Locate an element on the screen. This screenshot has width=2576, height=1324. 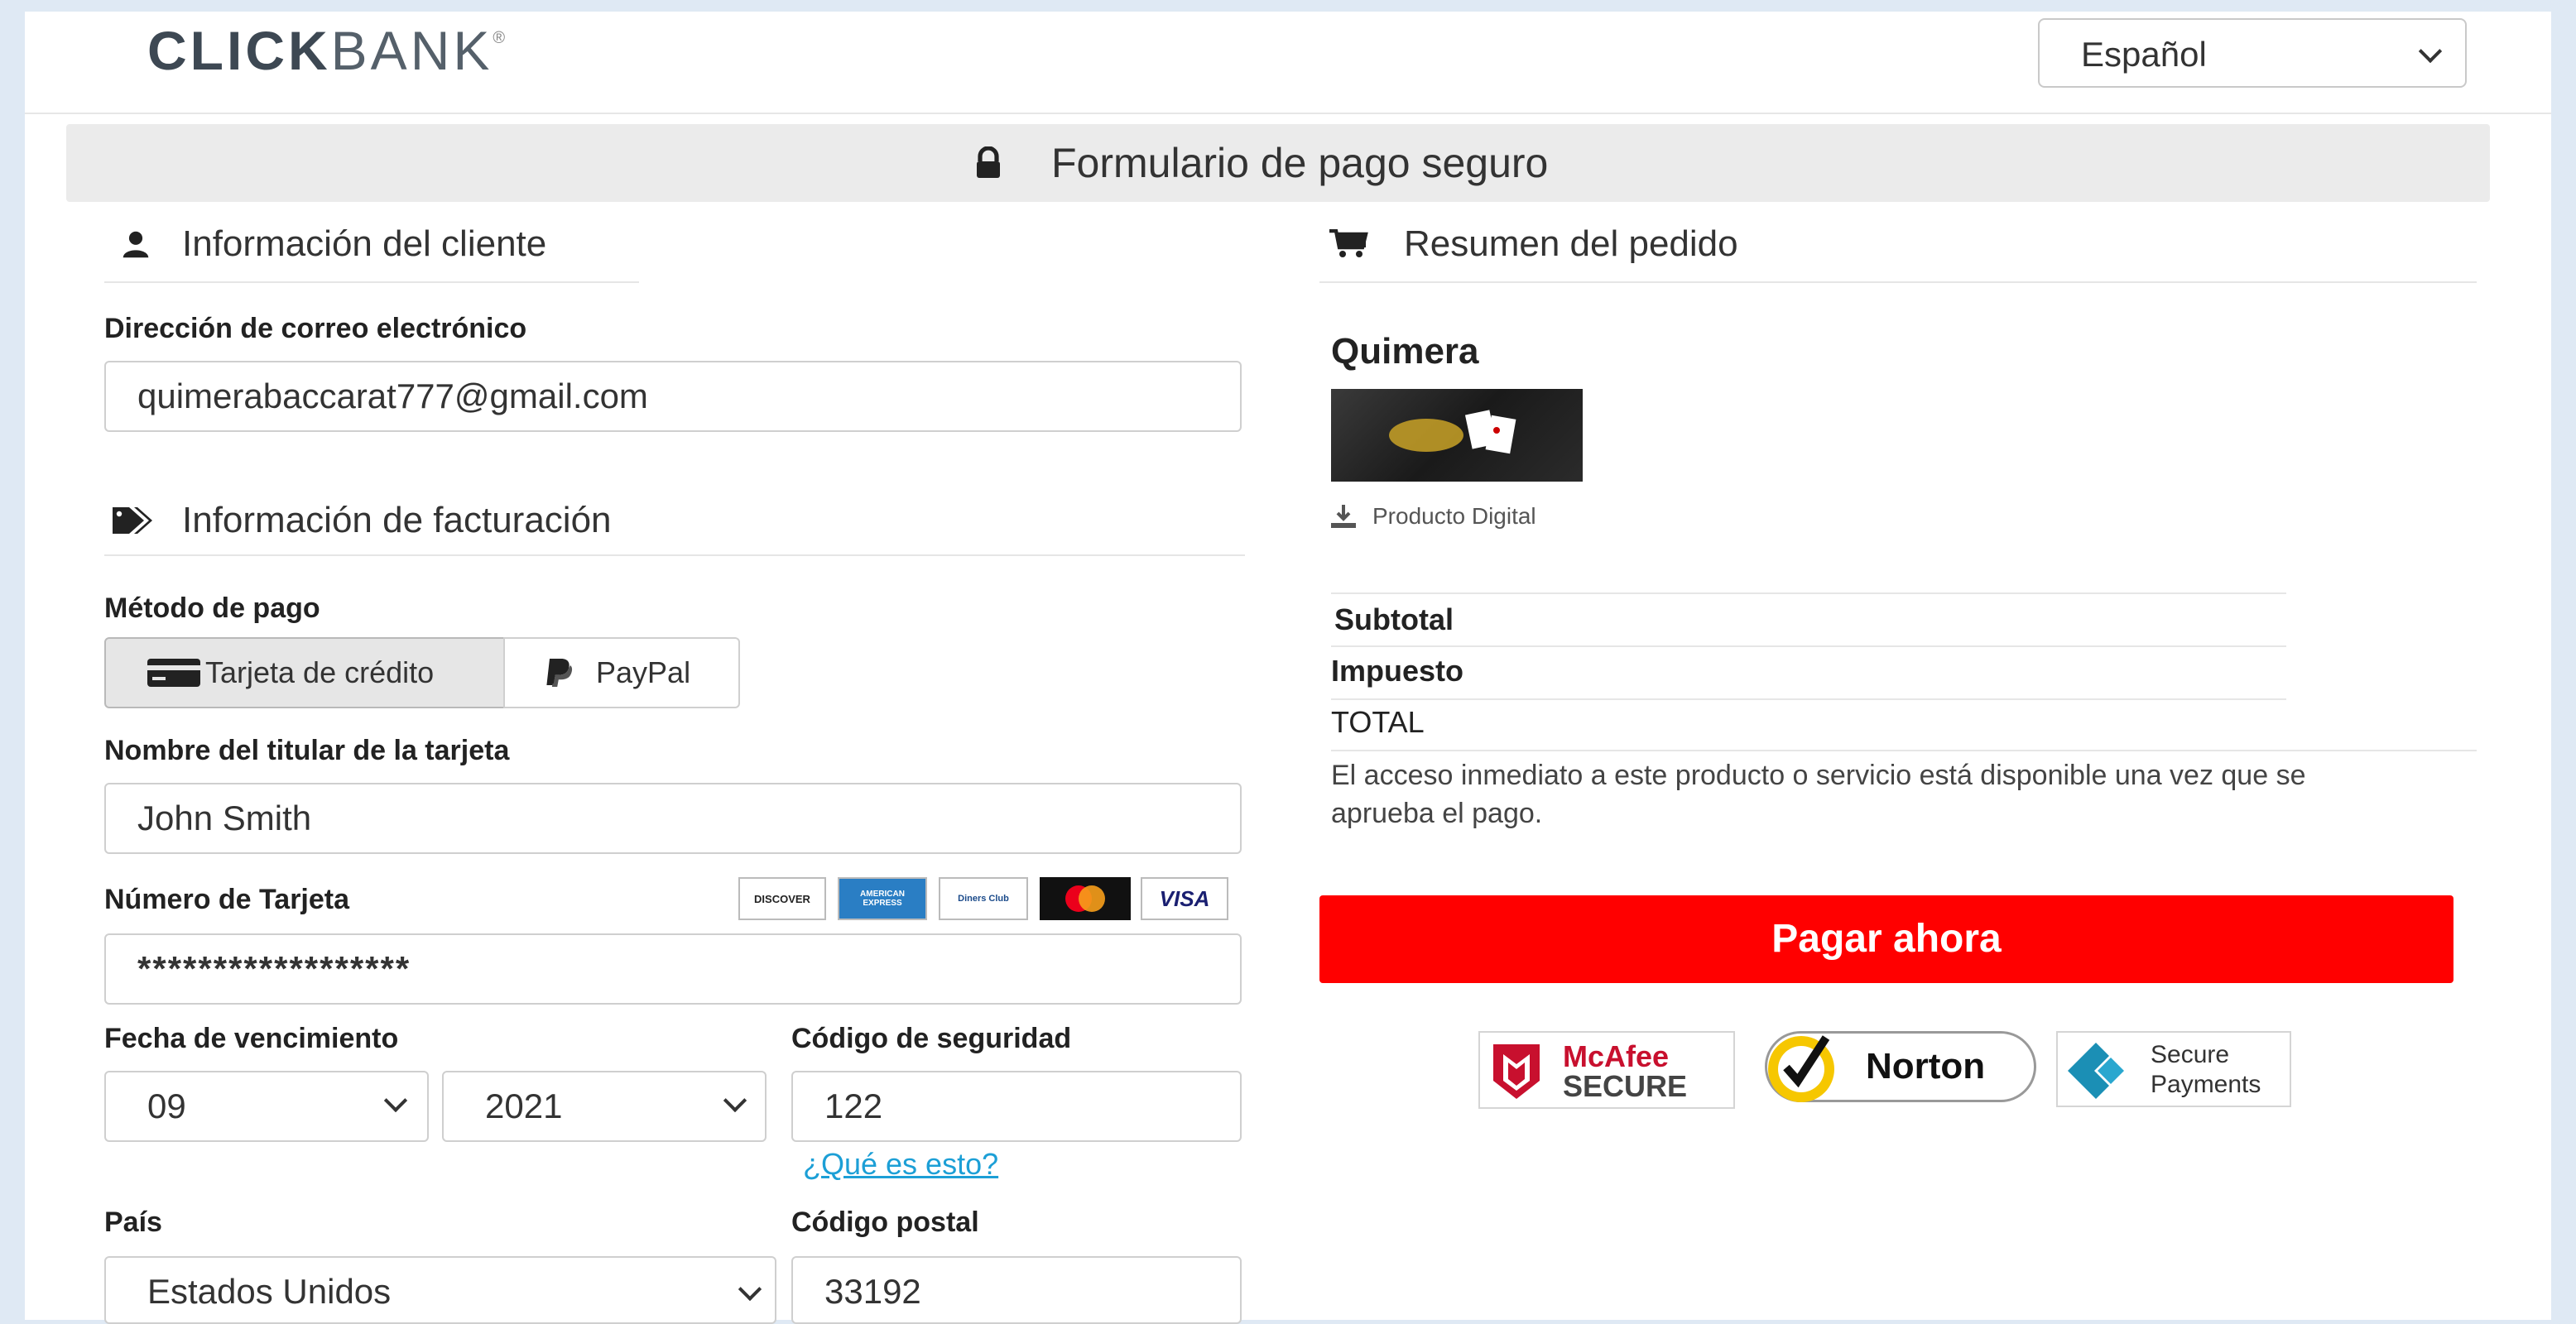
cvv-help-link: ¿Qué es esto? is located at coordinates (900, 1164).